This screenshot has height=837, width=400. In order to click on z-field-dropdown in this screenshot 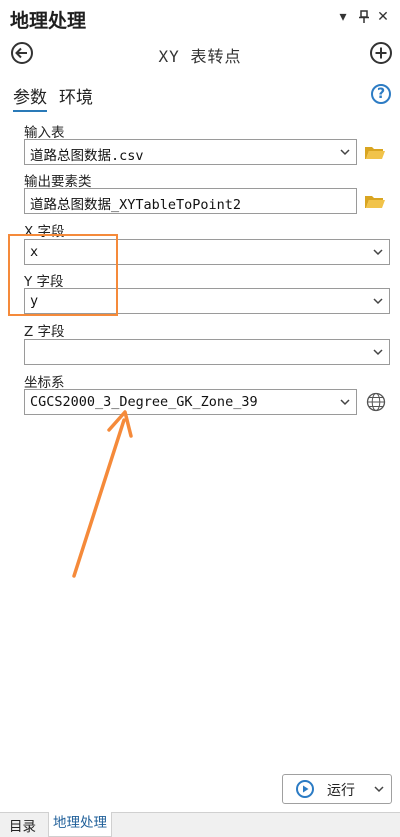, I will do `click(207, 352)`.